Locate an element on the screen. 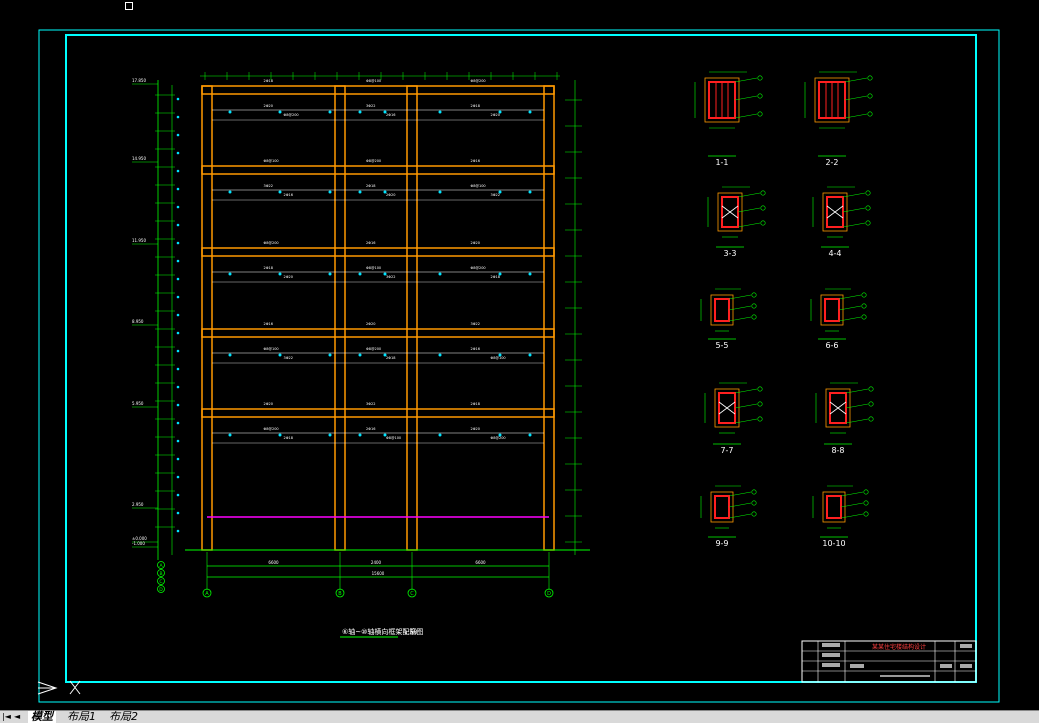 The width and height of the screenshot is (1039, 723). layout-tab-bar: |◄ ◄ 模型 布局1 布局2 is located at coordinates (519, 716).